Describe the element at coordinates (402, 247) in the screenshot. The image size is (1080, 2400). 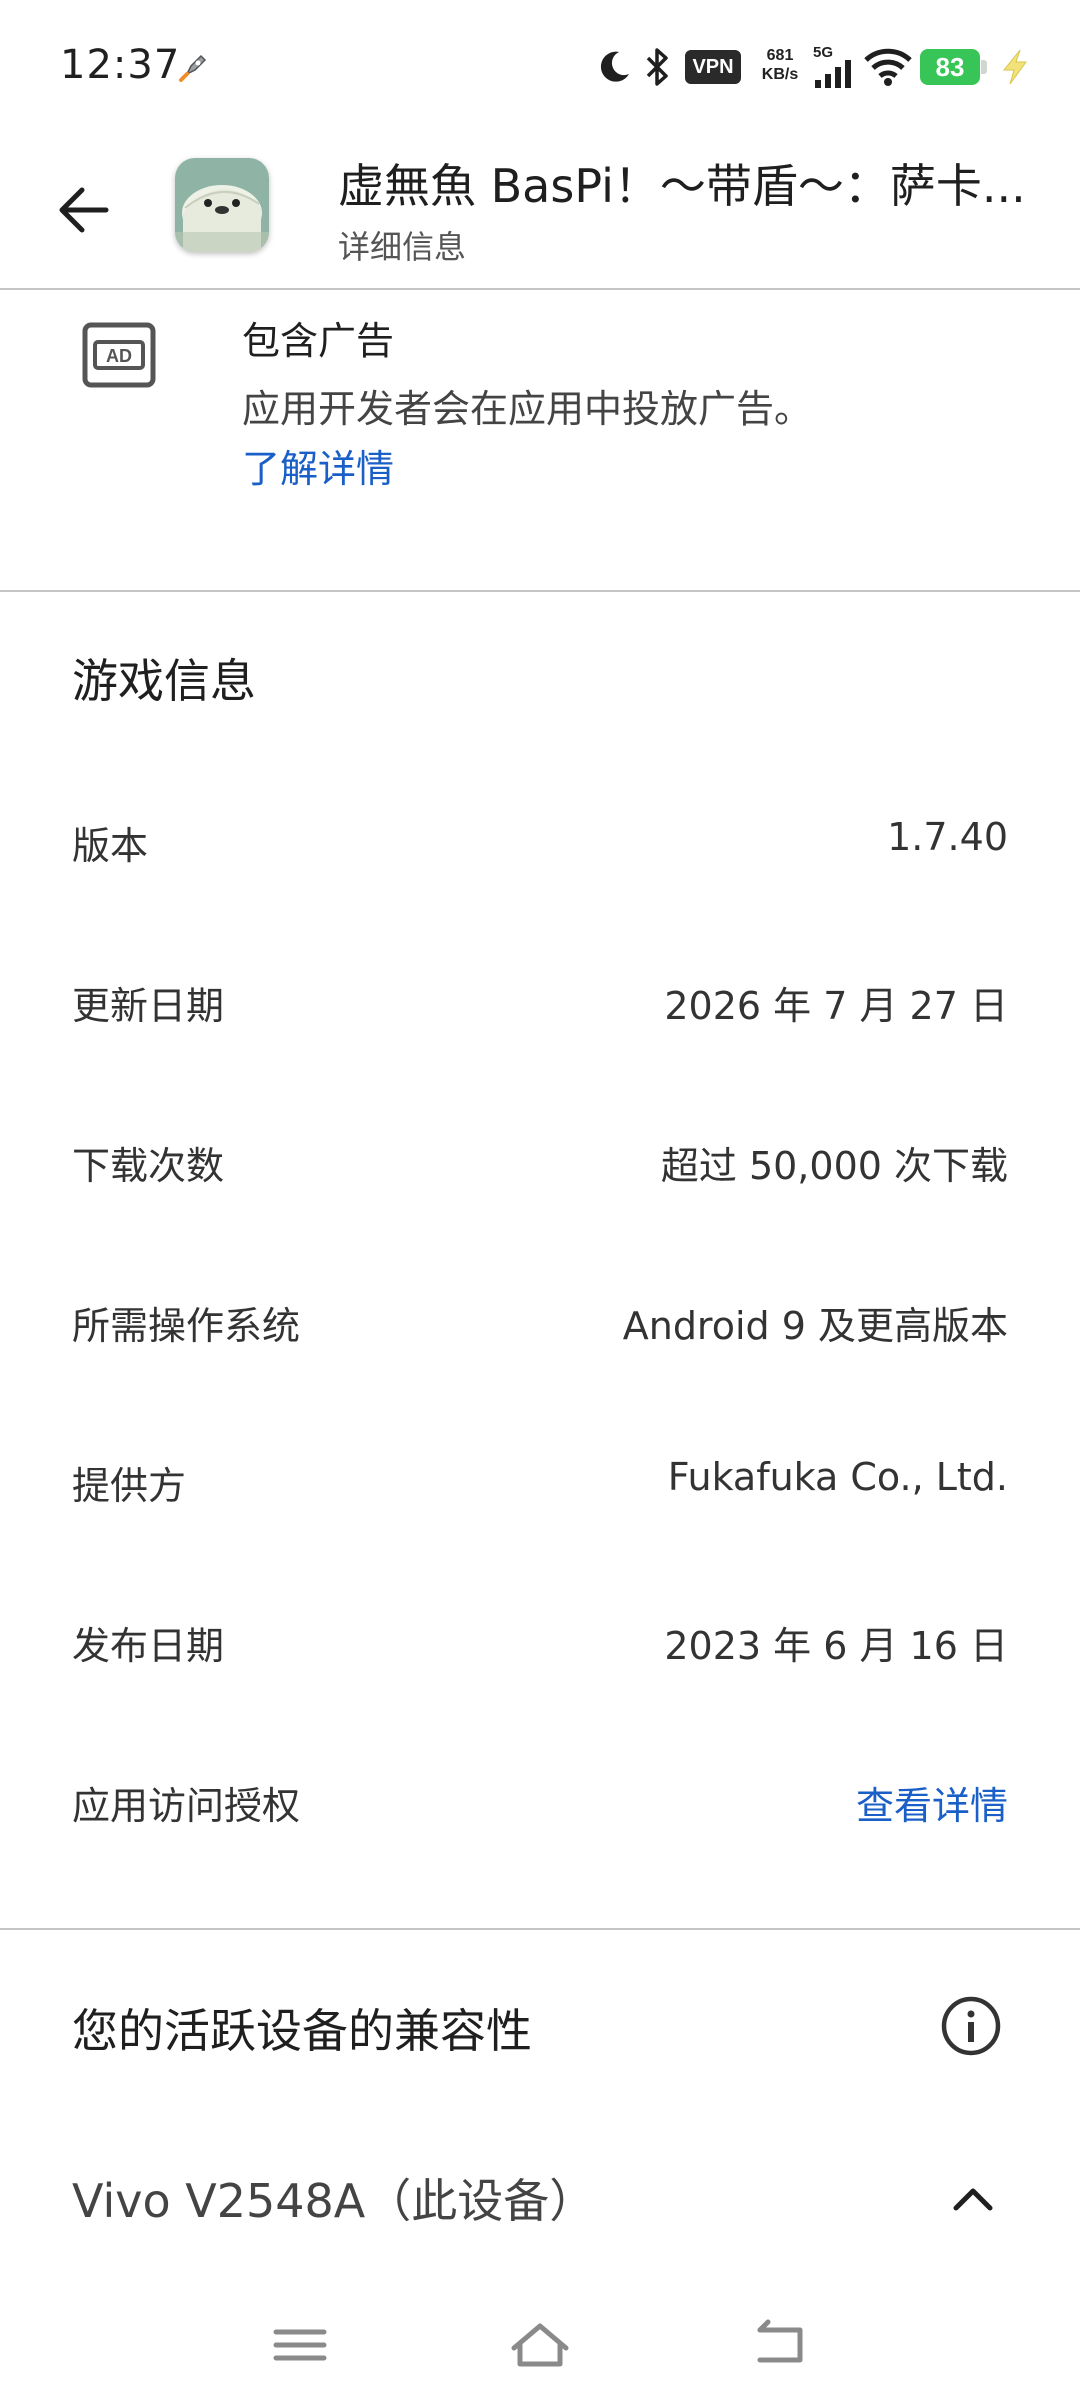
I see `page-subtitle: 详细信息` at that location.